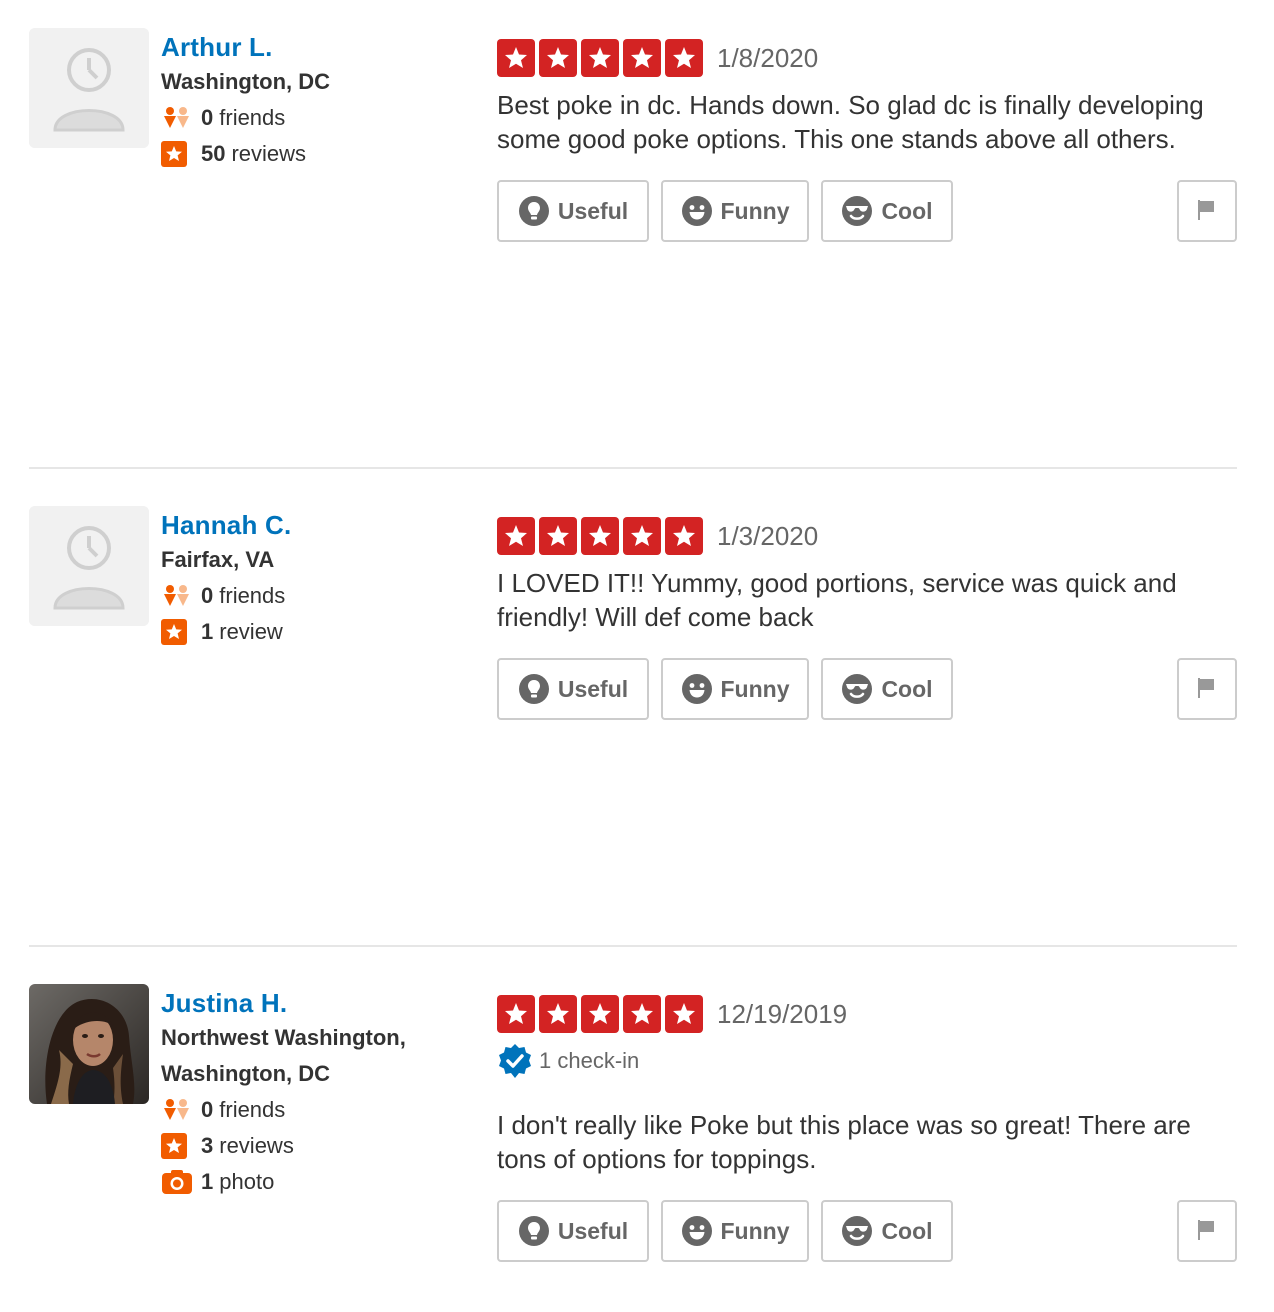 The image size is (1274, 1312). Describe the element at coordinates (311, 1182) in the screenshot. I see `photos-count: 1 photo` at that location.